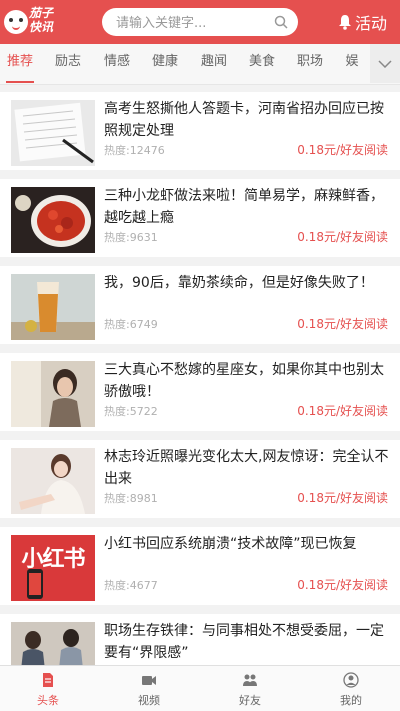  Describe the element at coordinates (262, 63) in the screenshot. I see `tab-food: 美食` at that location.